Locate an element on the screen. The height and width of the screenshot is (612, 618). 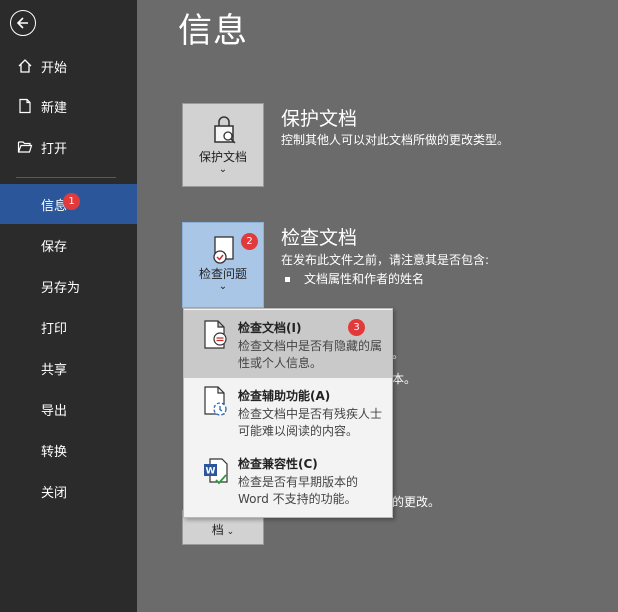
nav-item-transform: 转换 is located at coordinates (68, 450).